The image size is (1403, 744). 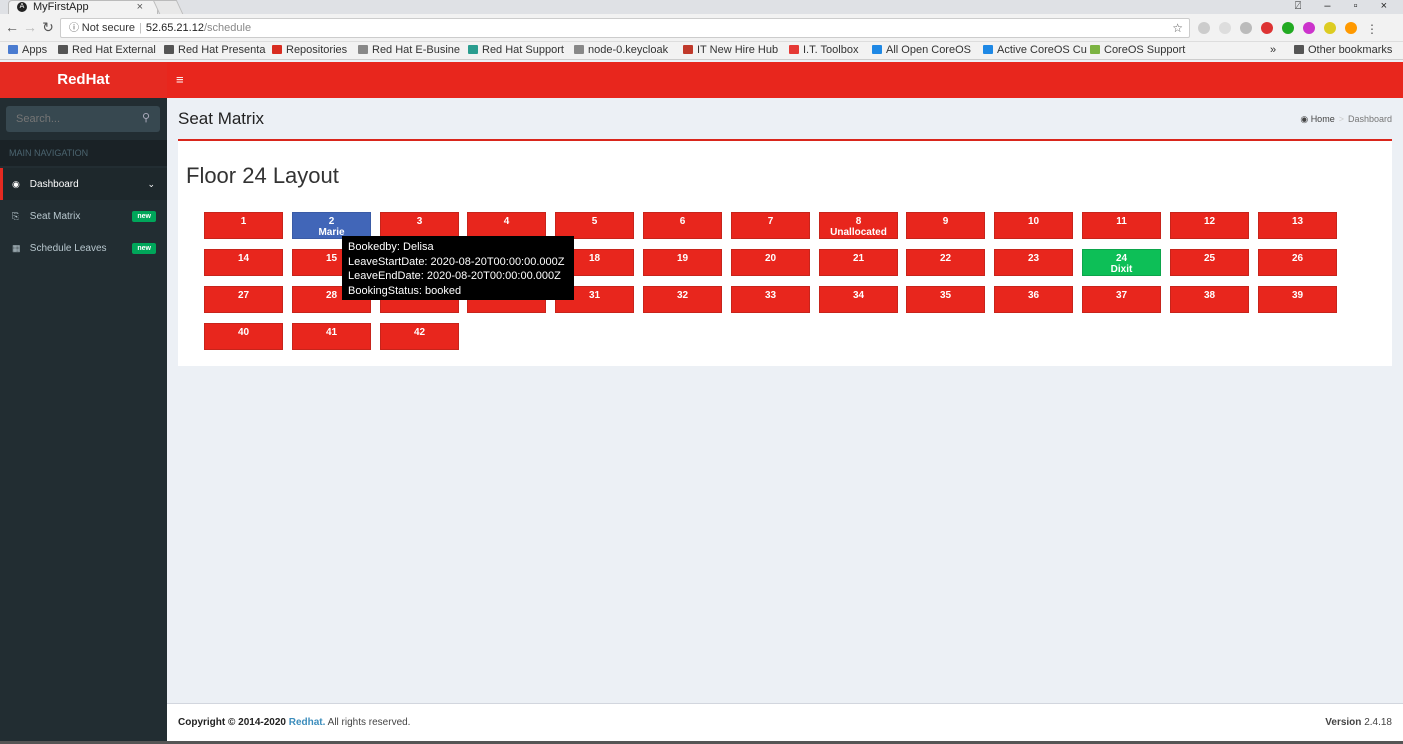 I want to click on seat-10: 10, so click(x=1033, y=225).